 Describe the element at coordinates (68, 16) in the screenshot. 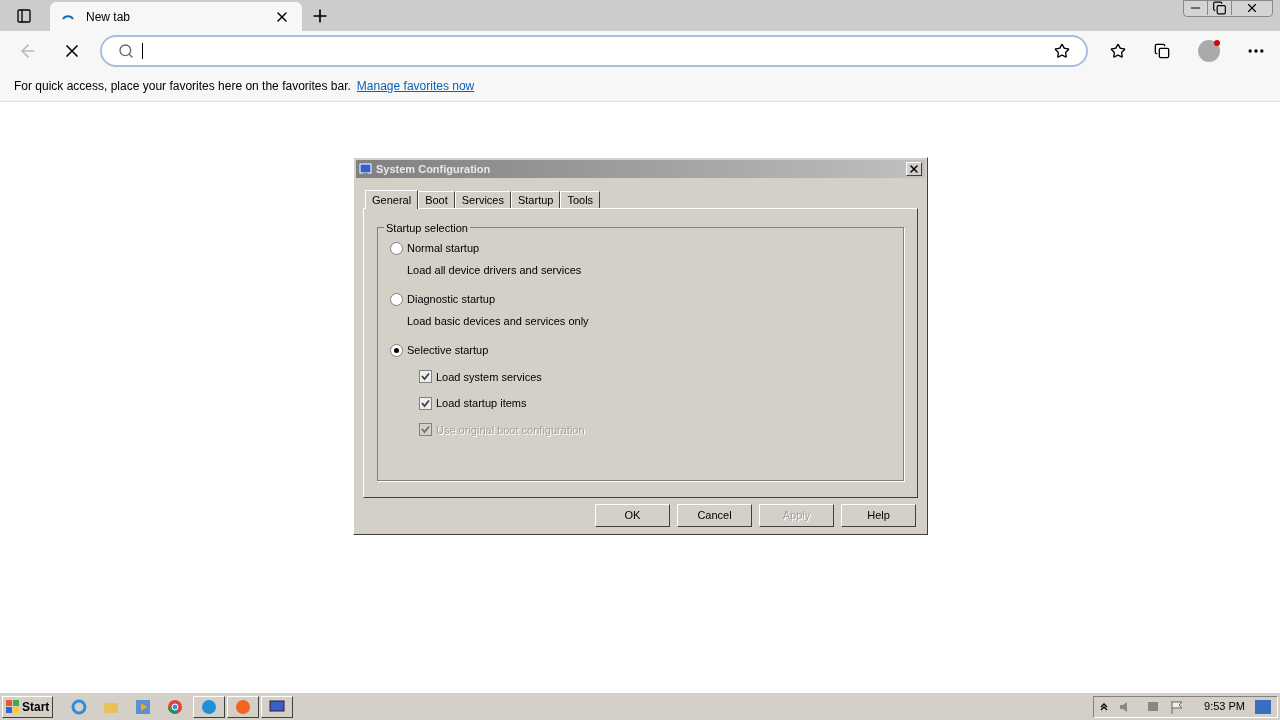

I see `loading-spinner-icon` at that location.